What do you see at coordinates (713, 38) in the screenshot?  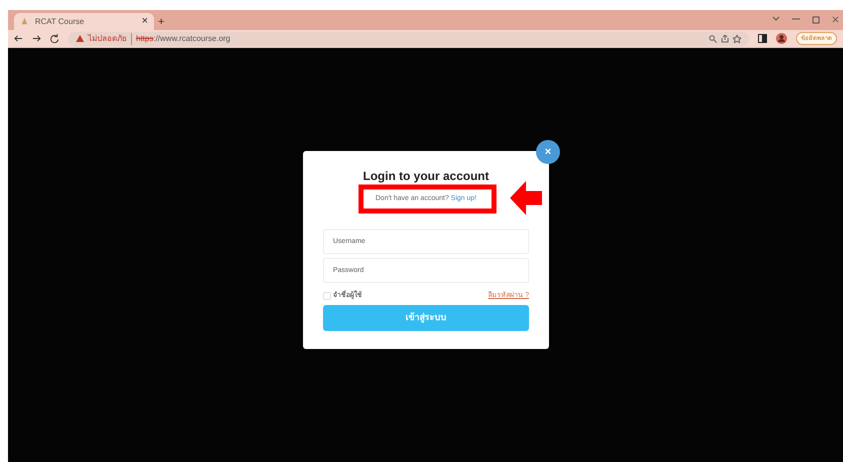 I see `zoom-icon` at bounding box center [713, 38].